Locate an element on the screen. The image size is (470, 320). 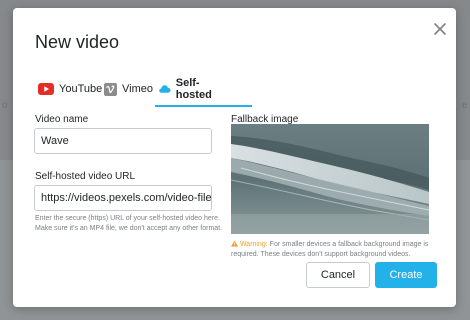
tab-youtube: YouTube is located at coordinates (70, 89).